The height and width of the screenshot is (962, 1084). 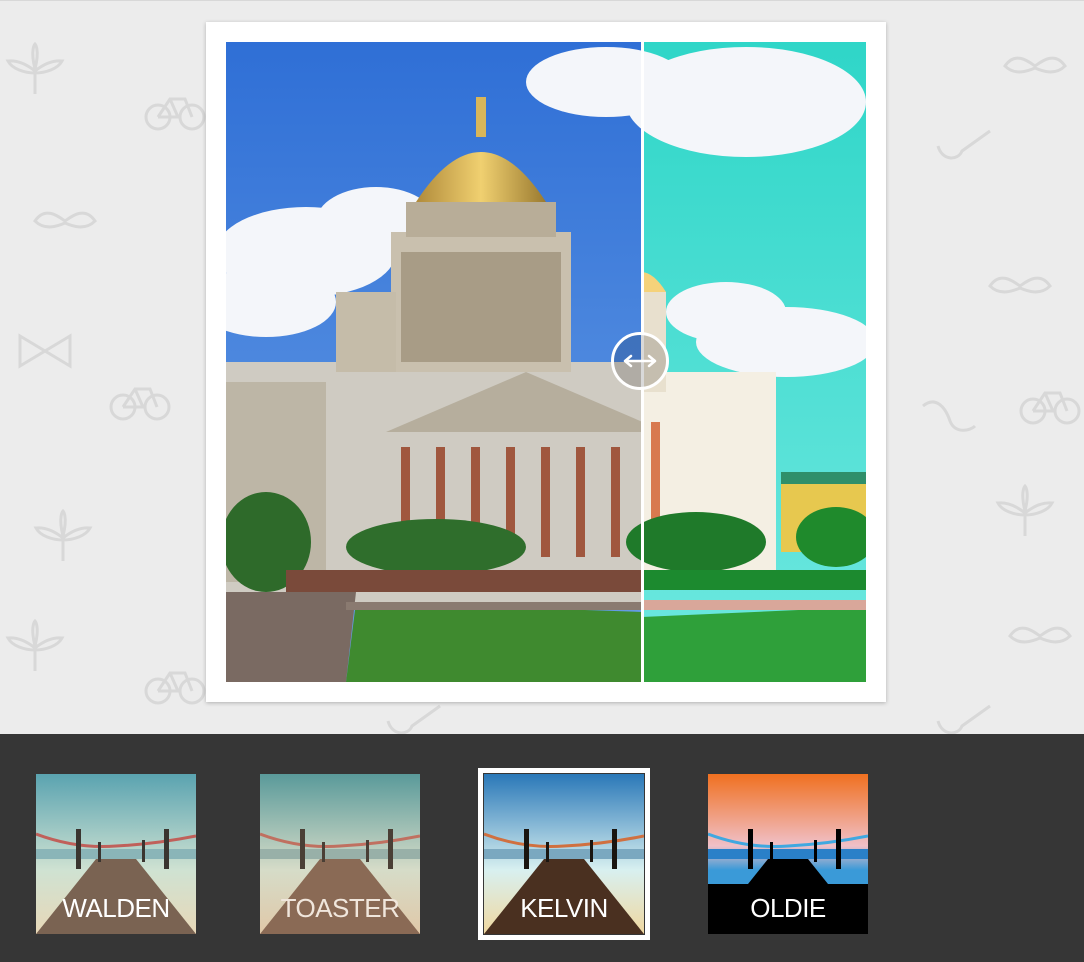 I want to click on compare-slider-handle, so click(x=640, y=361).